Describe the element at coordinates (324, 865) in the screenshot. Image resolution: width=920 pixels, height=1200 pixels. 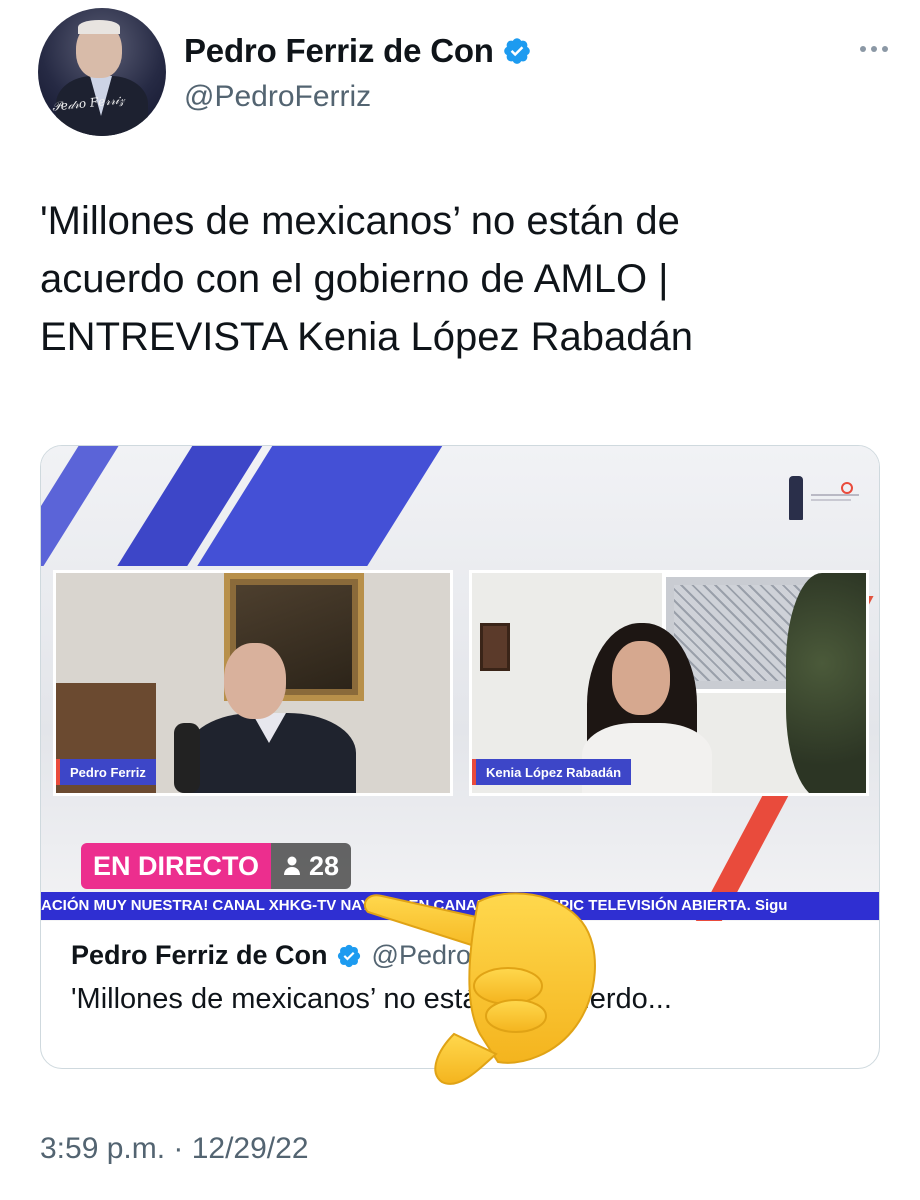
I see `viewer-count: 28` at that location.